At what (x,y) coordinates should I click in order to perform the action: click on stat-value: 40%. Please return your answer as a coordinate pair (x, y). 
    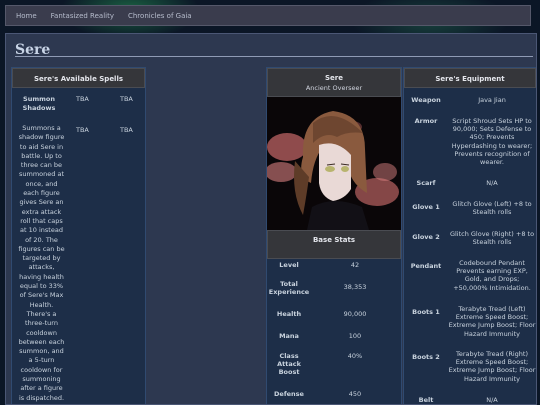
    Looking at the image, I should click on (355, 356).